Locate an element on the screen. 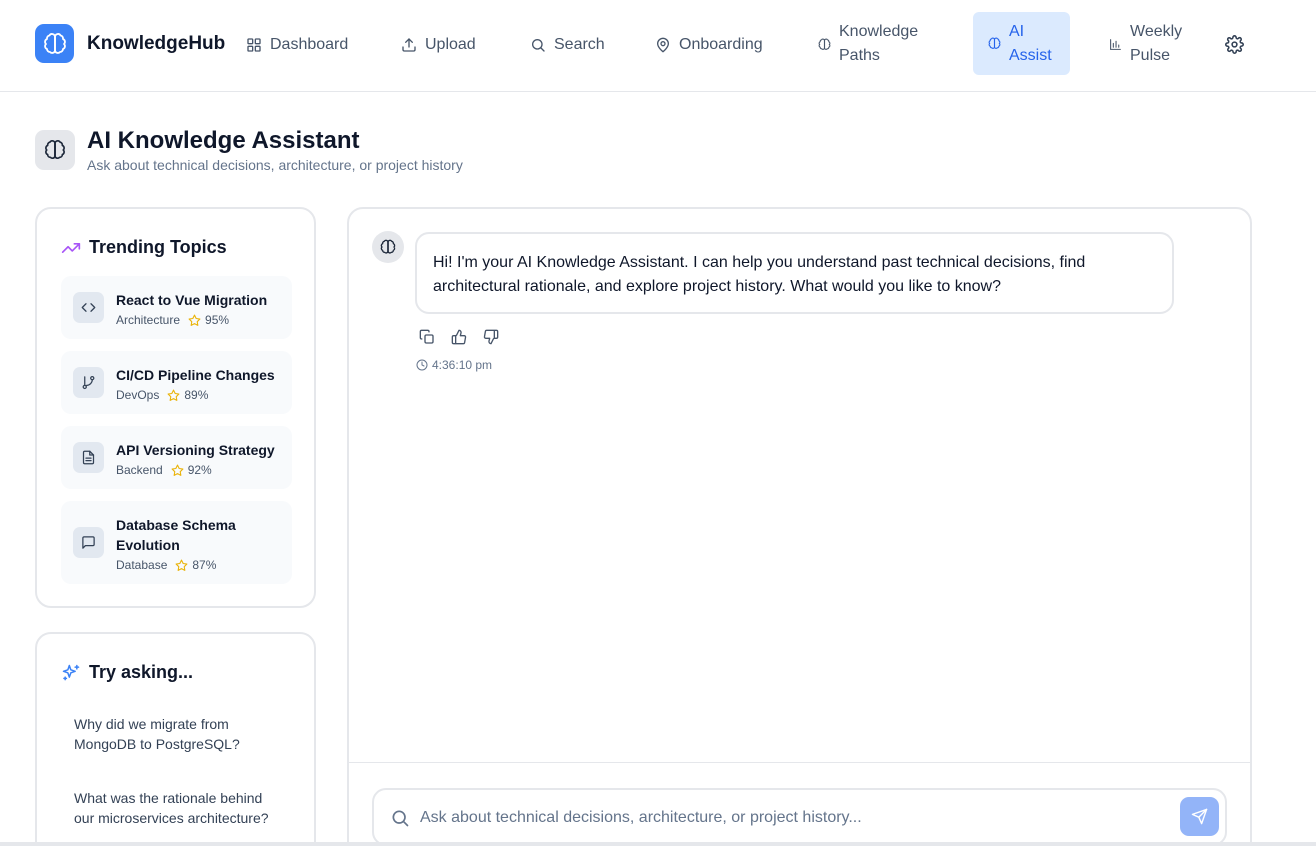 The image size is (1316, 846). topic-name: React to Vue Migration is located at coordinates (192, 300).